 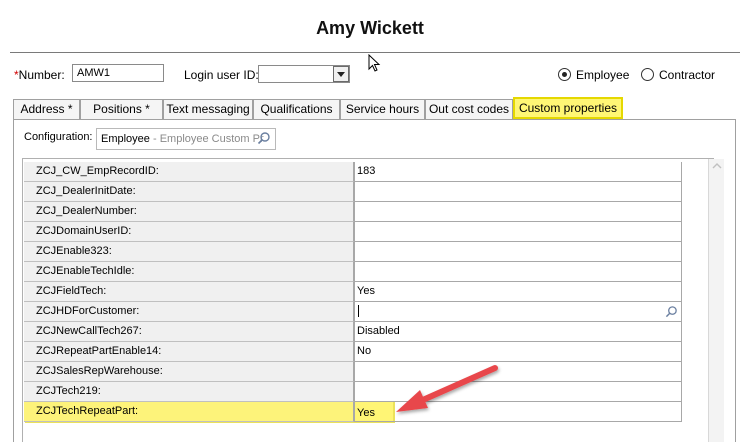 I want to click on property-row: ZCJRepeatPartEnable14: No, so click(x=354, y=352).